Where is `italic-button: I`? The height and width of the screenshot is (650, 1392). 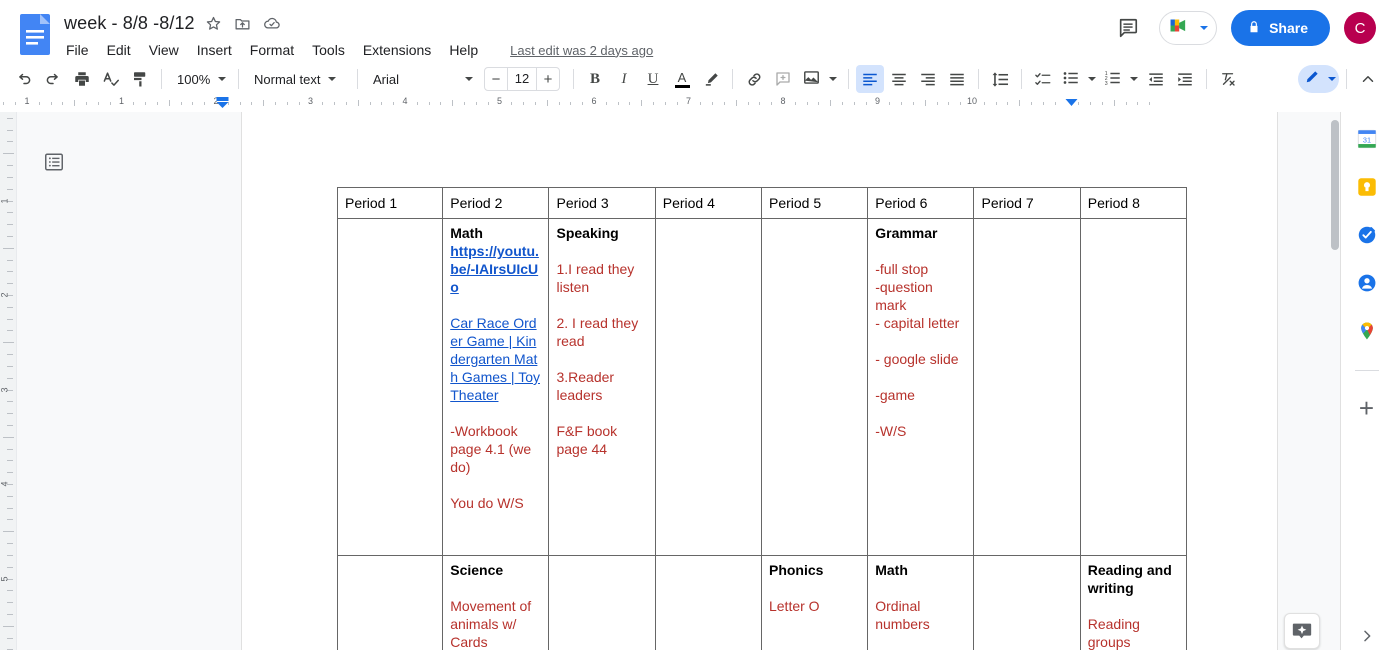 italic-button: I is located at coordinates (624, 79).